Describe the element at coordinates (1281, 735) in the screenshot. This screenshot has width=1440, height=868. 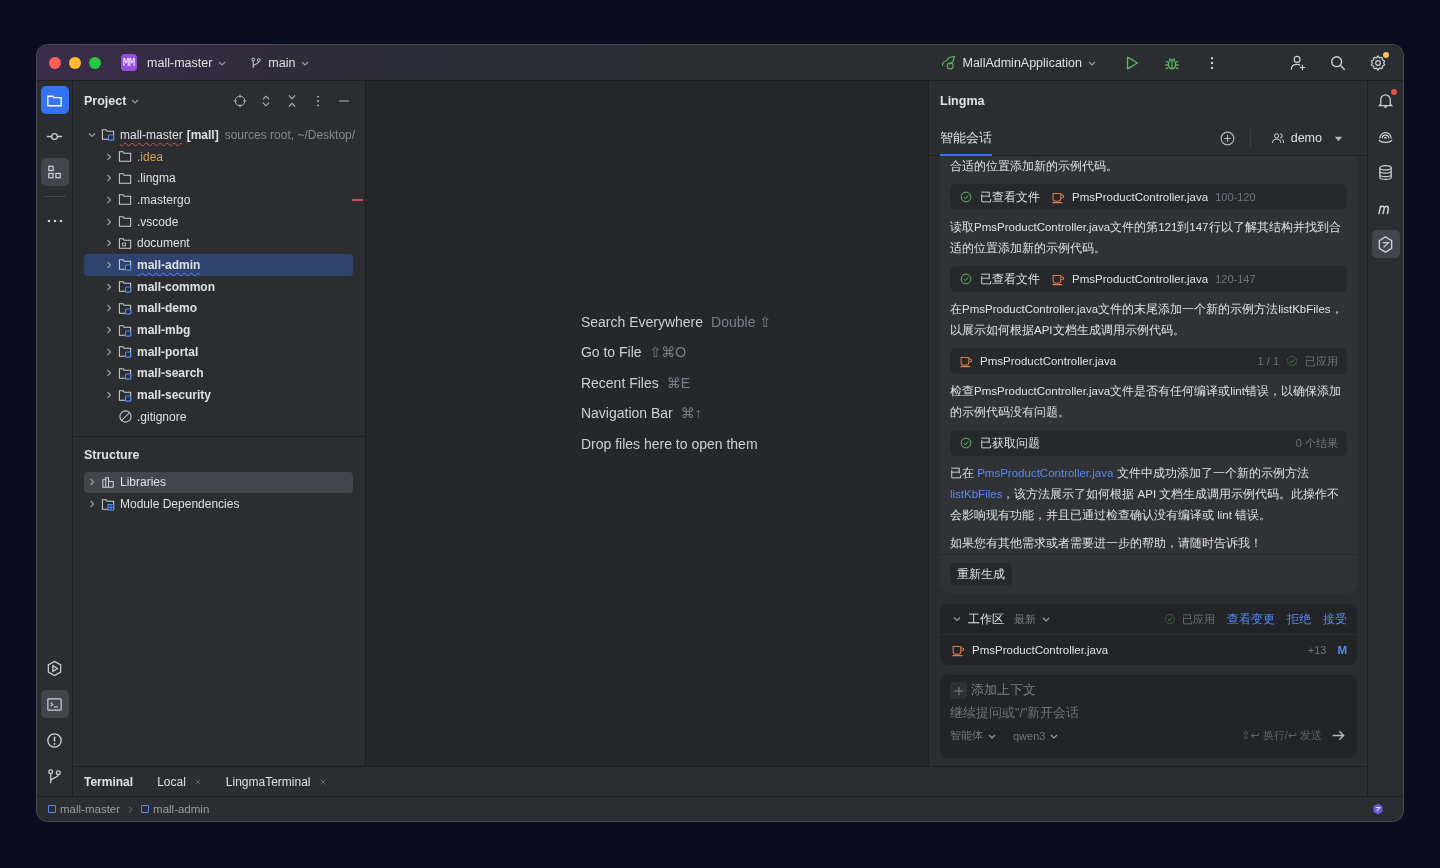
I see `keyboard-hint: ⇧↩ 换行/↩ 发送` at that location.